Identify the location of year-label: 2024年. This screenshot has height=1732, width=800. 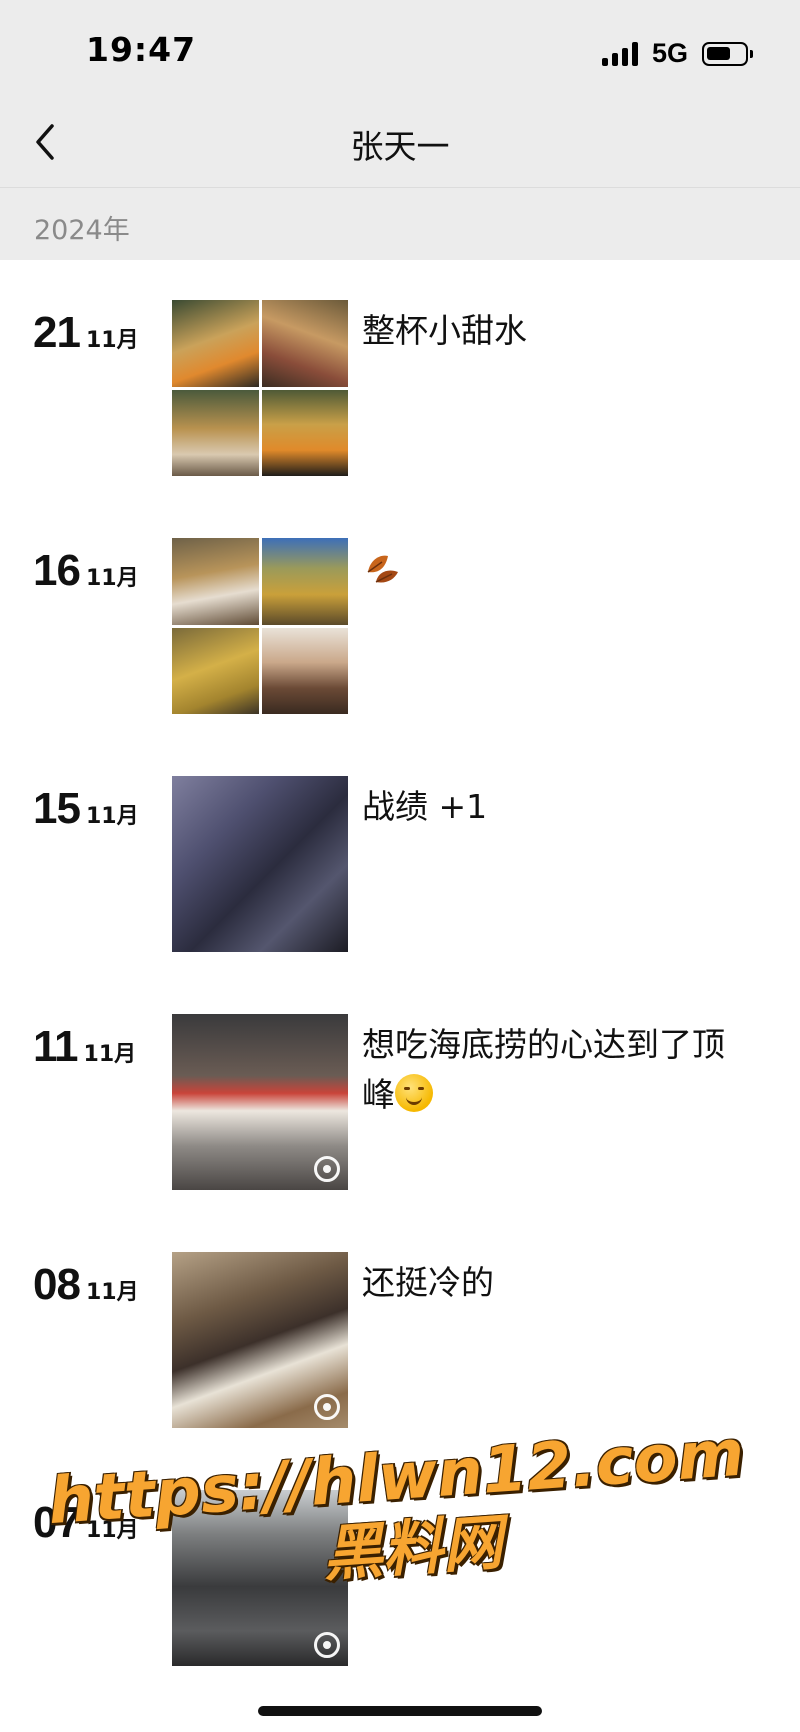
(82, 230).